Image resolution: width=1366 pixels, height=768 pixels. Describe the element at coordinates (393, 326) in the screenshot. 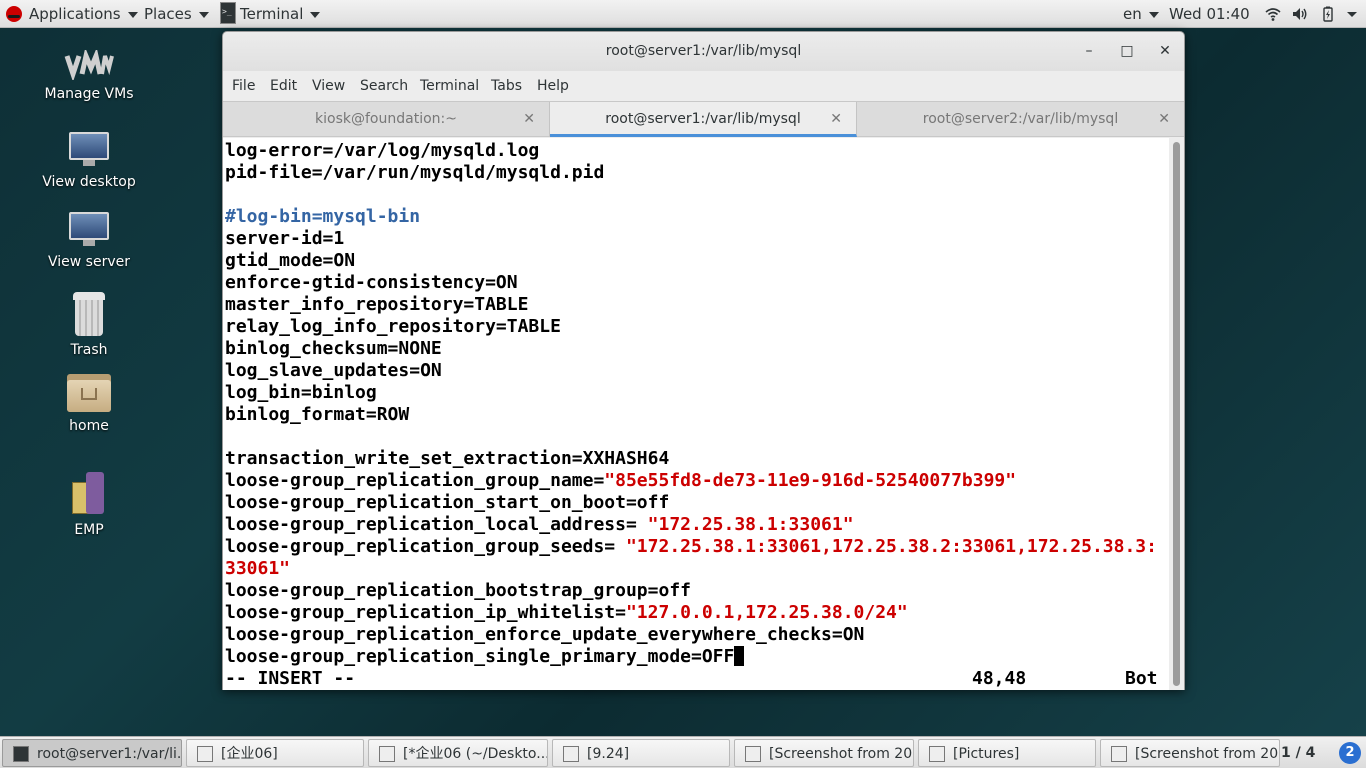

I see `terminal-line: relay_log_info_repository=TABLE` at that location.